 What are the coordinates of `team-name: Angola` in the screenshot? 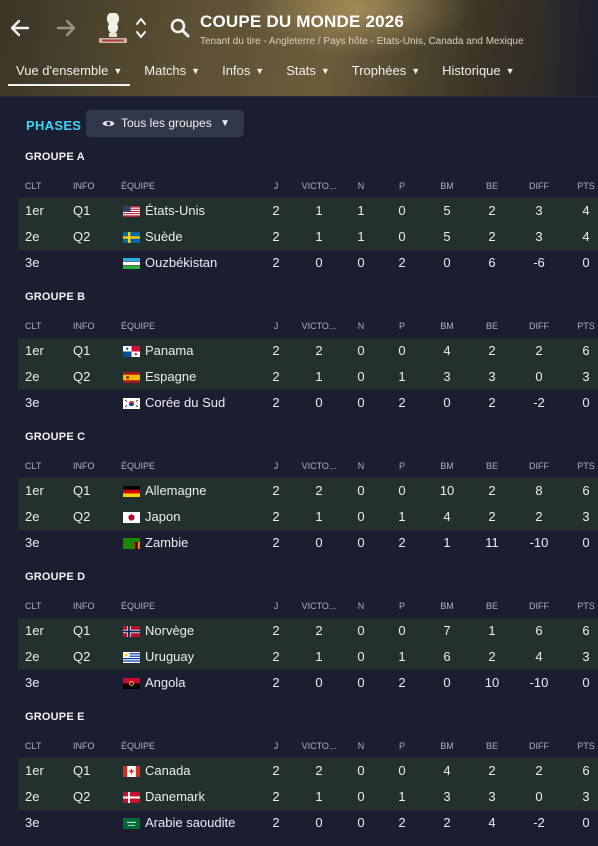 It's located at (165, 683).